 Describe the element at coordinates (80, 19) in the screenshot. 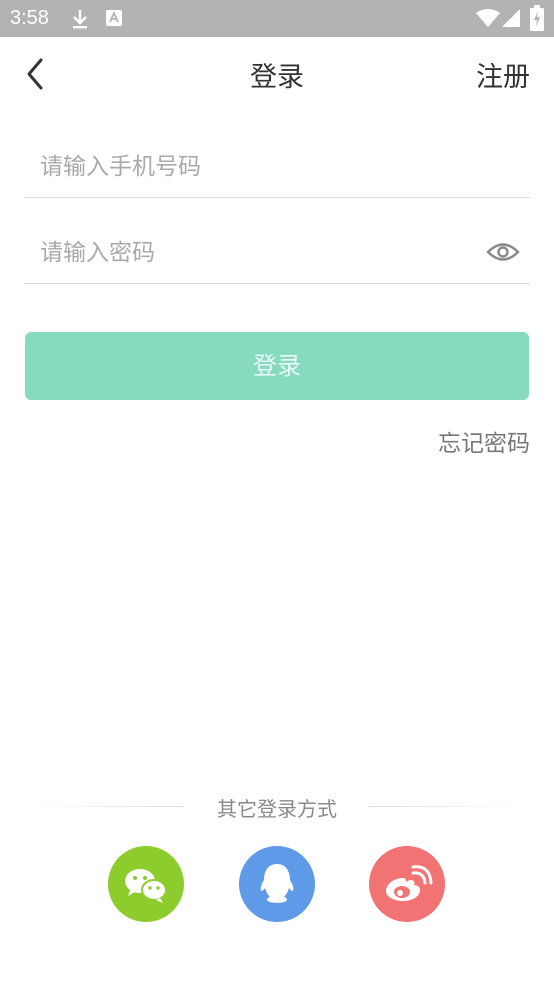

I see `download-icon` at that location.